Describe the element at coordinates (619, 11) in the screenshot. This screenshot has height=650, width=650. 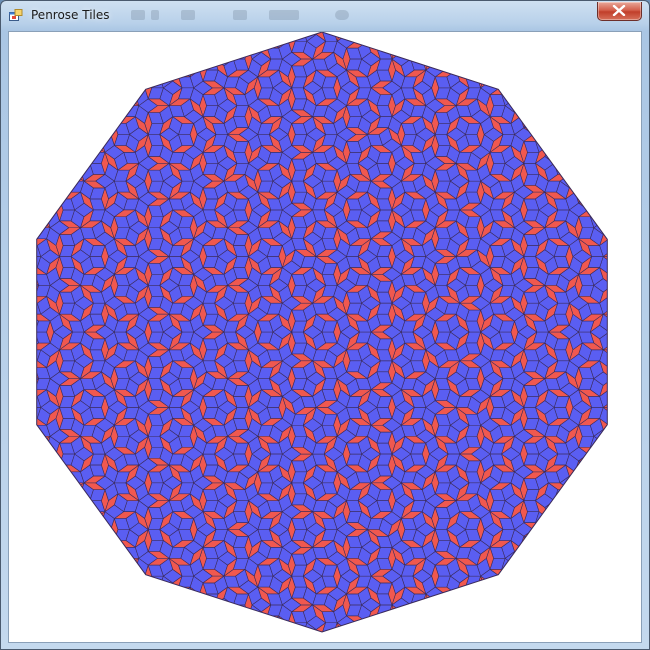
I see `close-button` at that location.